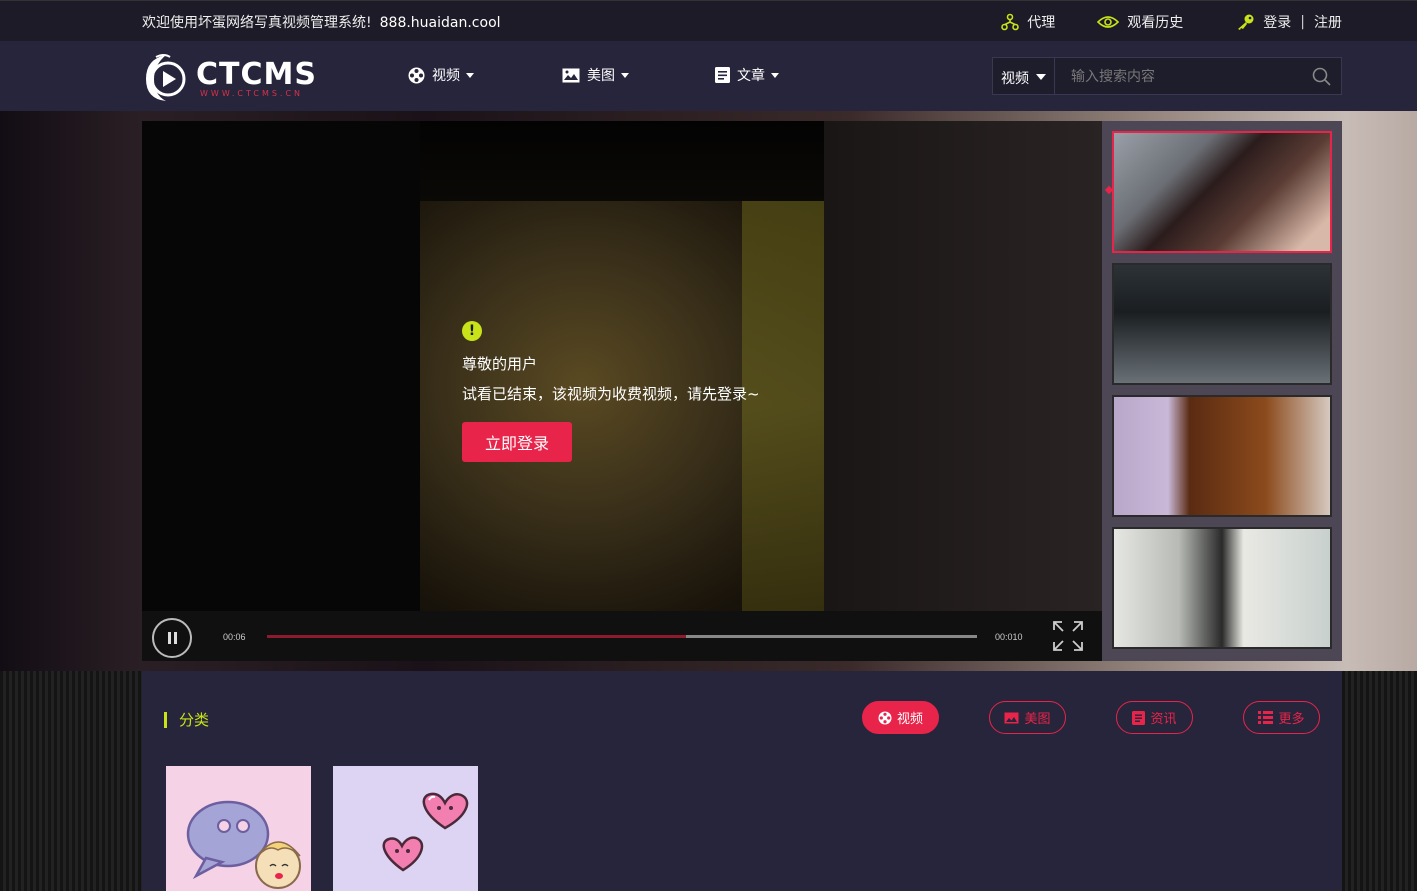 The height and width of the screenshot is (891, 1417). Describe the element at coordinates (1155, 23) in the screenshot. I see `history-label: 观看历史` at that location.